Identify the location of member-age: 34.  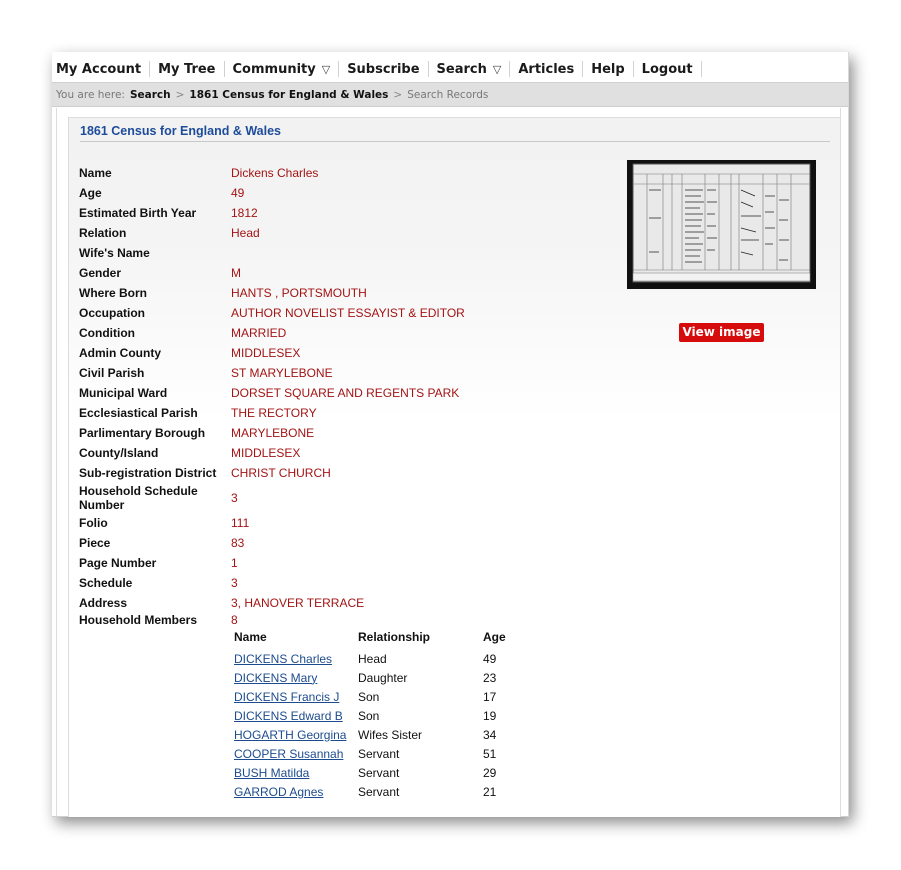
(490, 734).